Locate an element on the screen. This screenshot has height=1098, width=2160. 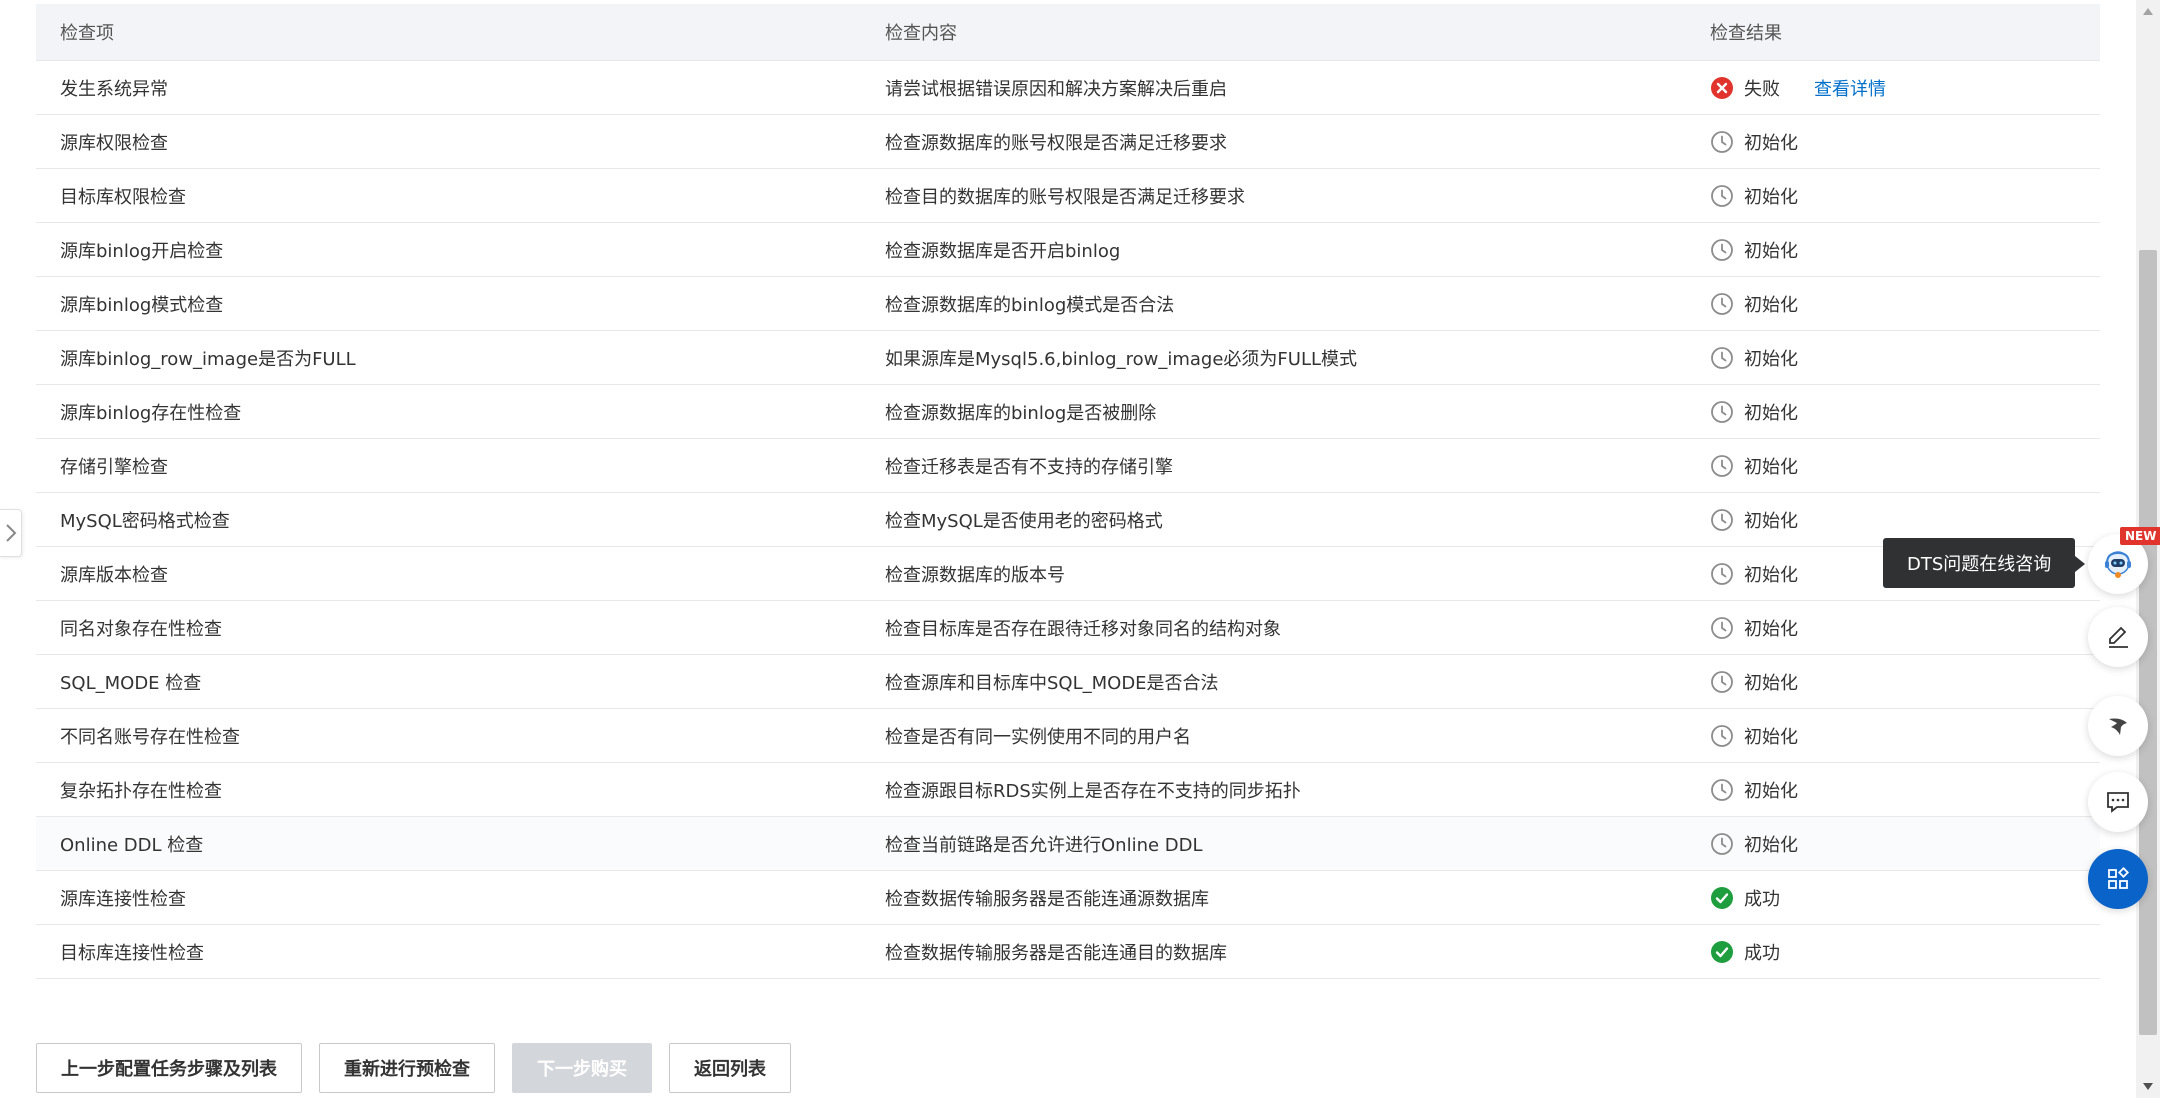
table-row: 目标库权限检查 检查目的数据库的账号权限是否满足迁移要求 初始化 is located at coordinates (1068, 196).